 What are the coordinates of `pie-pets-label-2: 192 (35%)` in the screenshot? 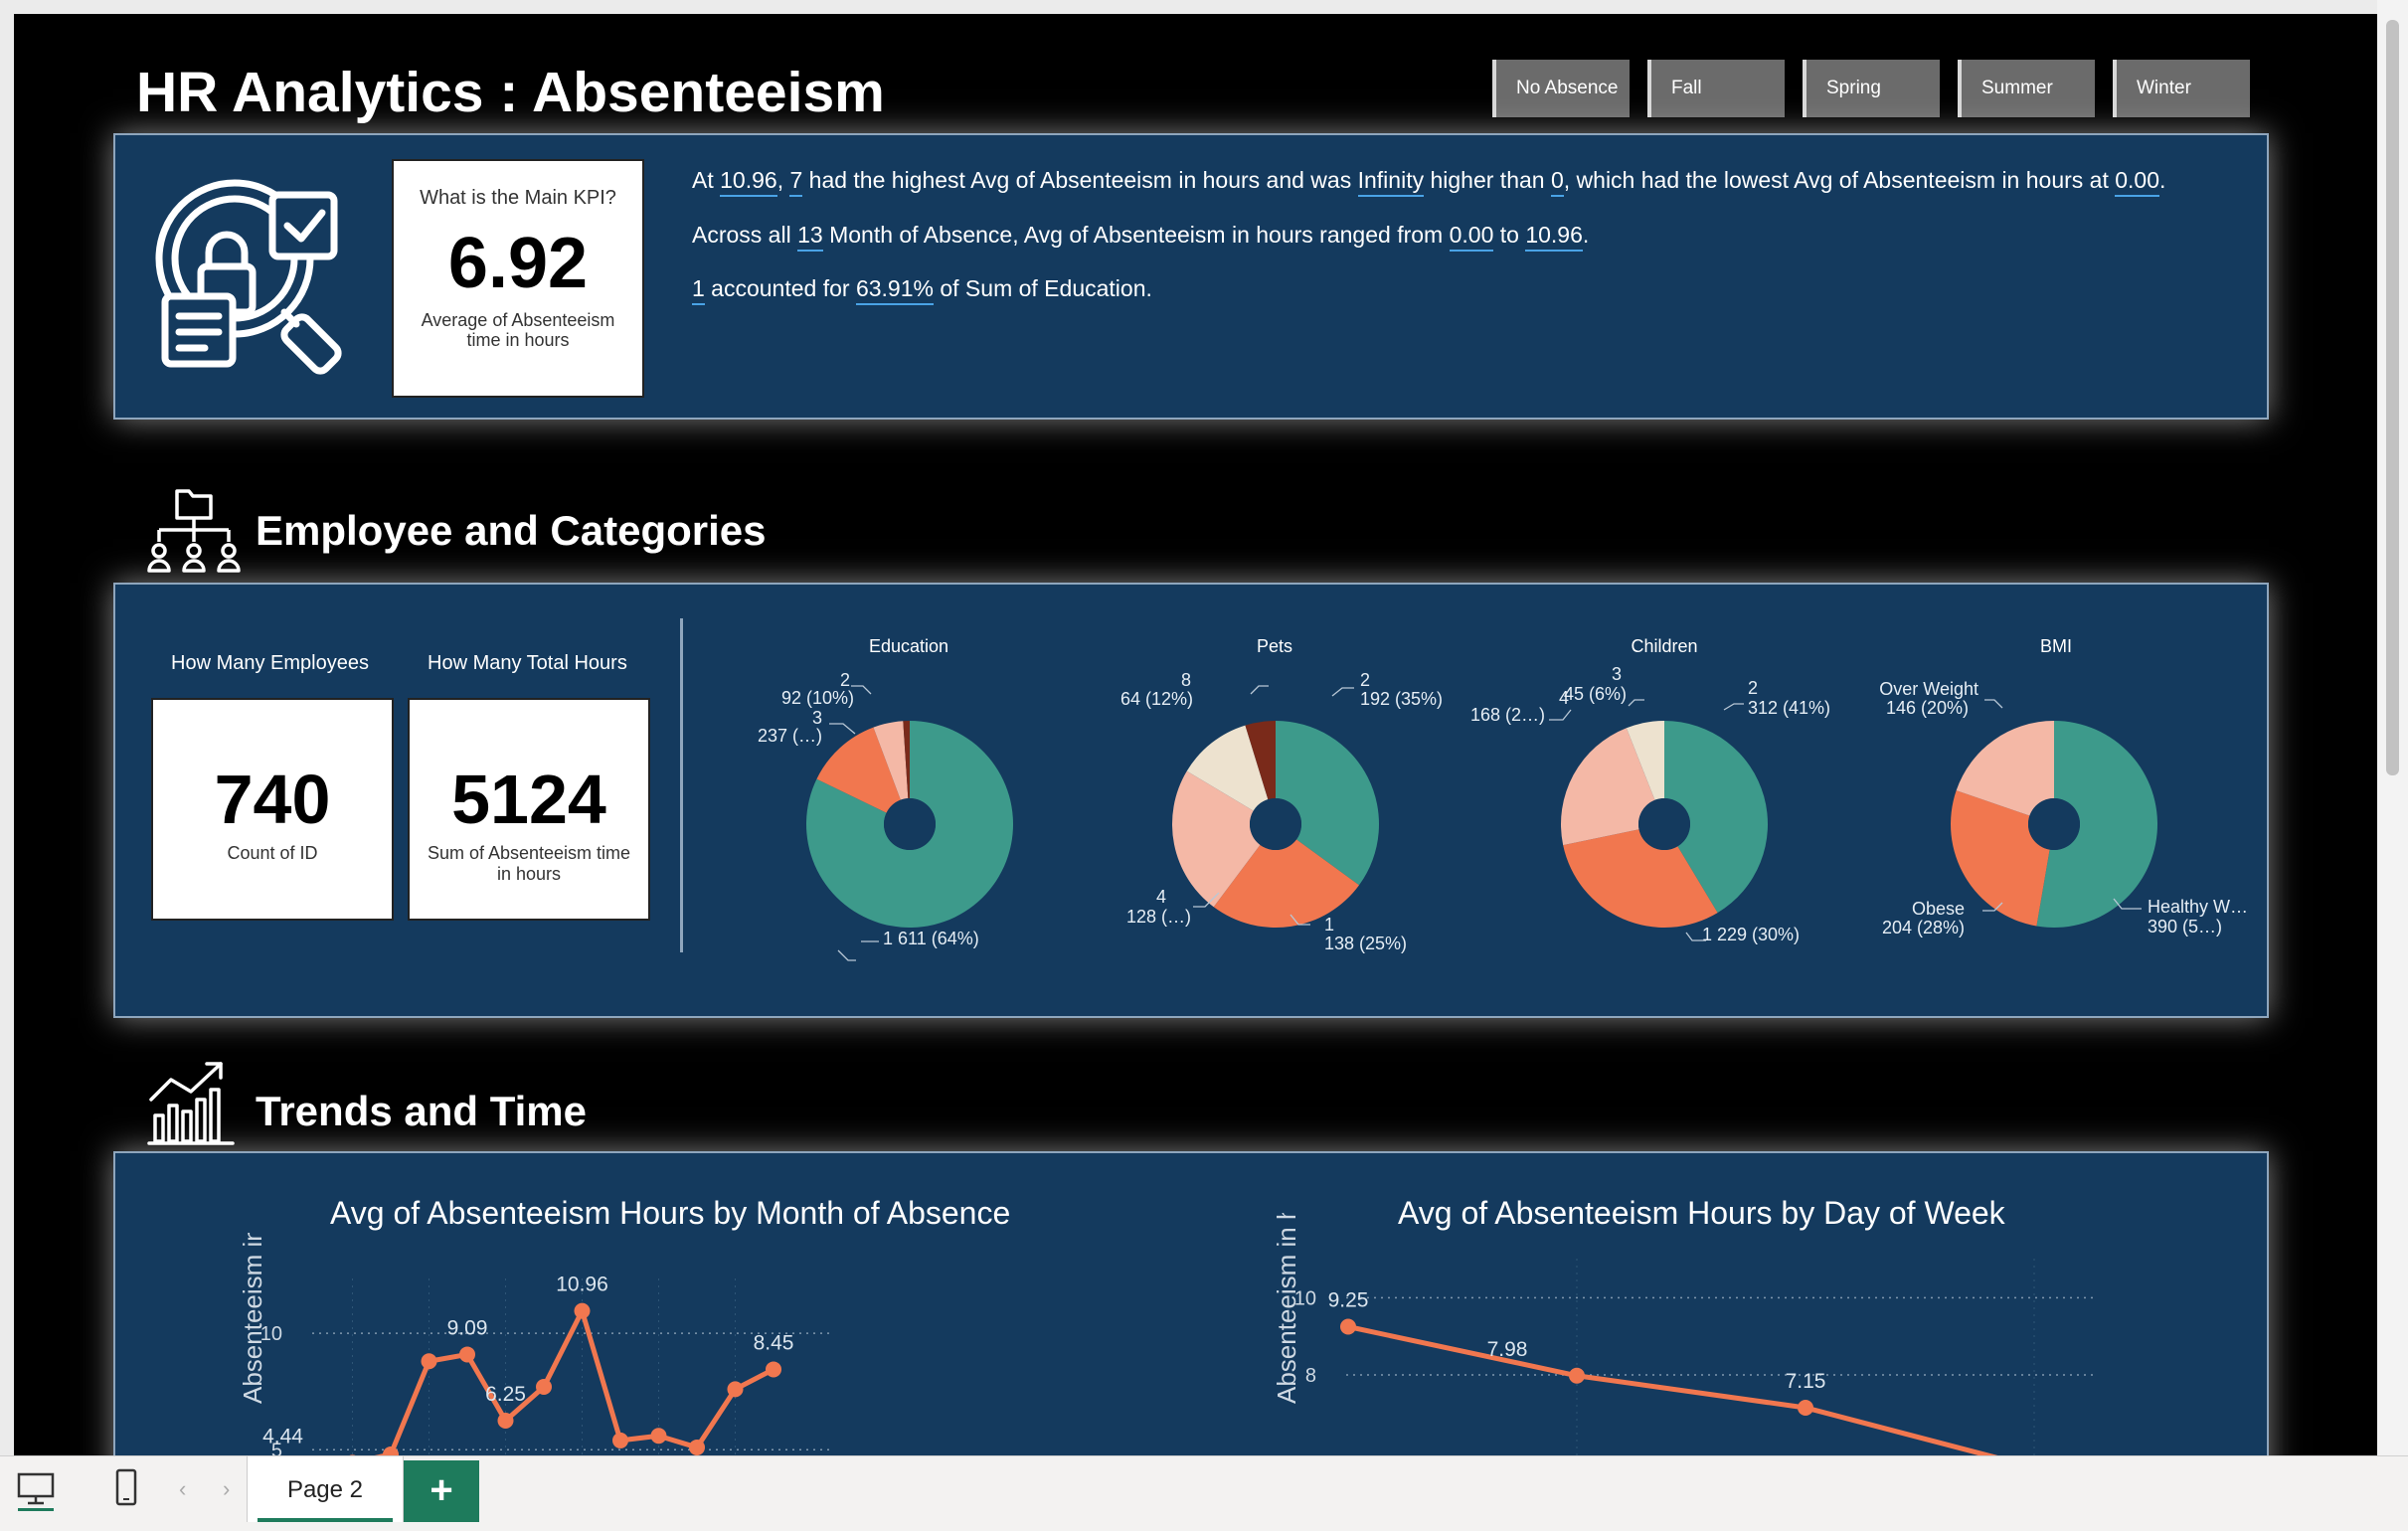 It's located at (1401, 699).